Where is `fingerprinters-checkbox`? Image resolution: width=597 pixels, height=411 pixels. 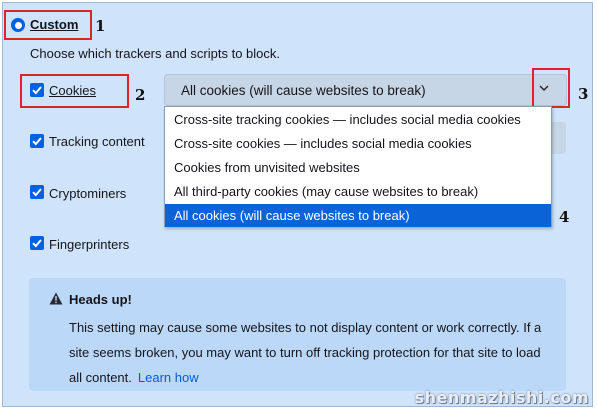 fingerprinters-checkbox is located at coordinates (37, 243).